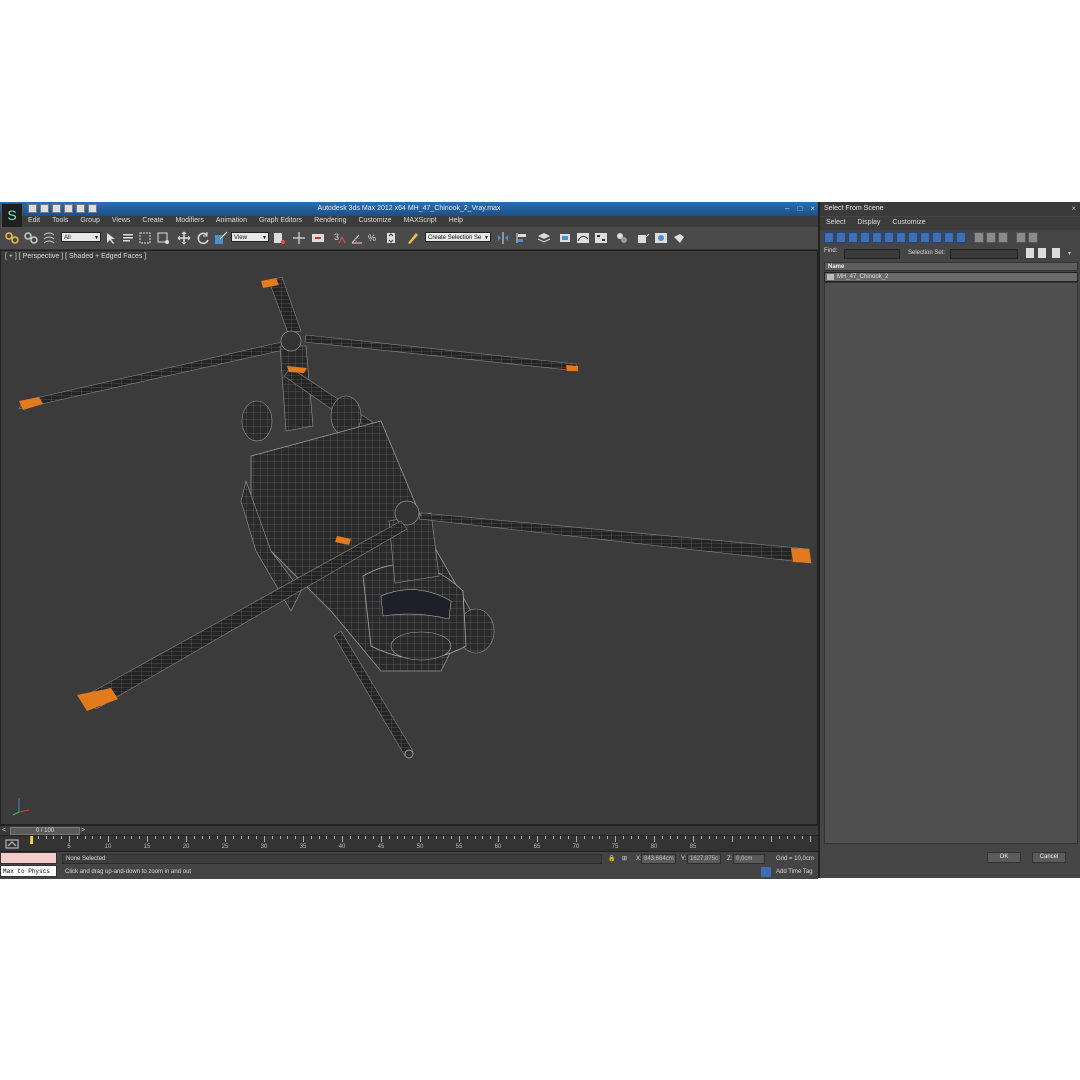 Image resolution: width=1080 pixels, height=1080 pixels. What do you see at coordinates (991, 237) in the screenshot?
I see `display-none-icon` at bounding box center [991, 237].